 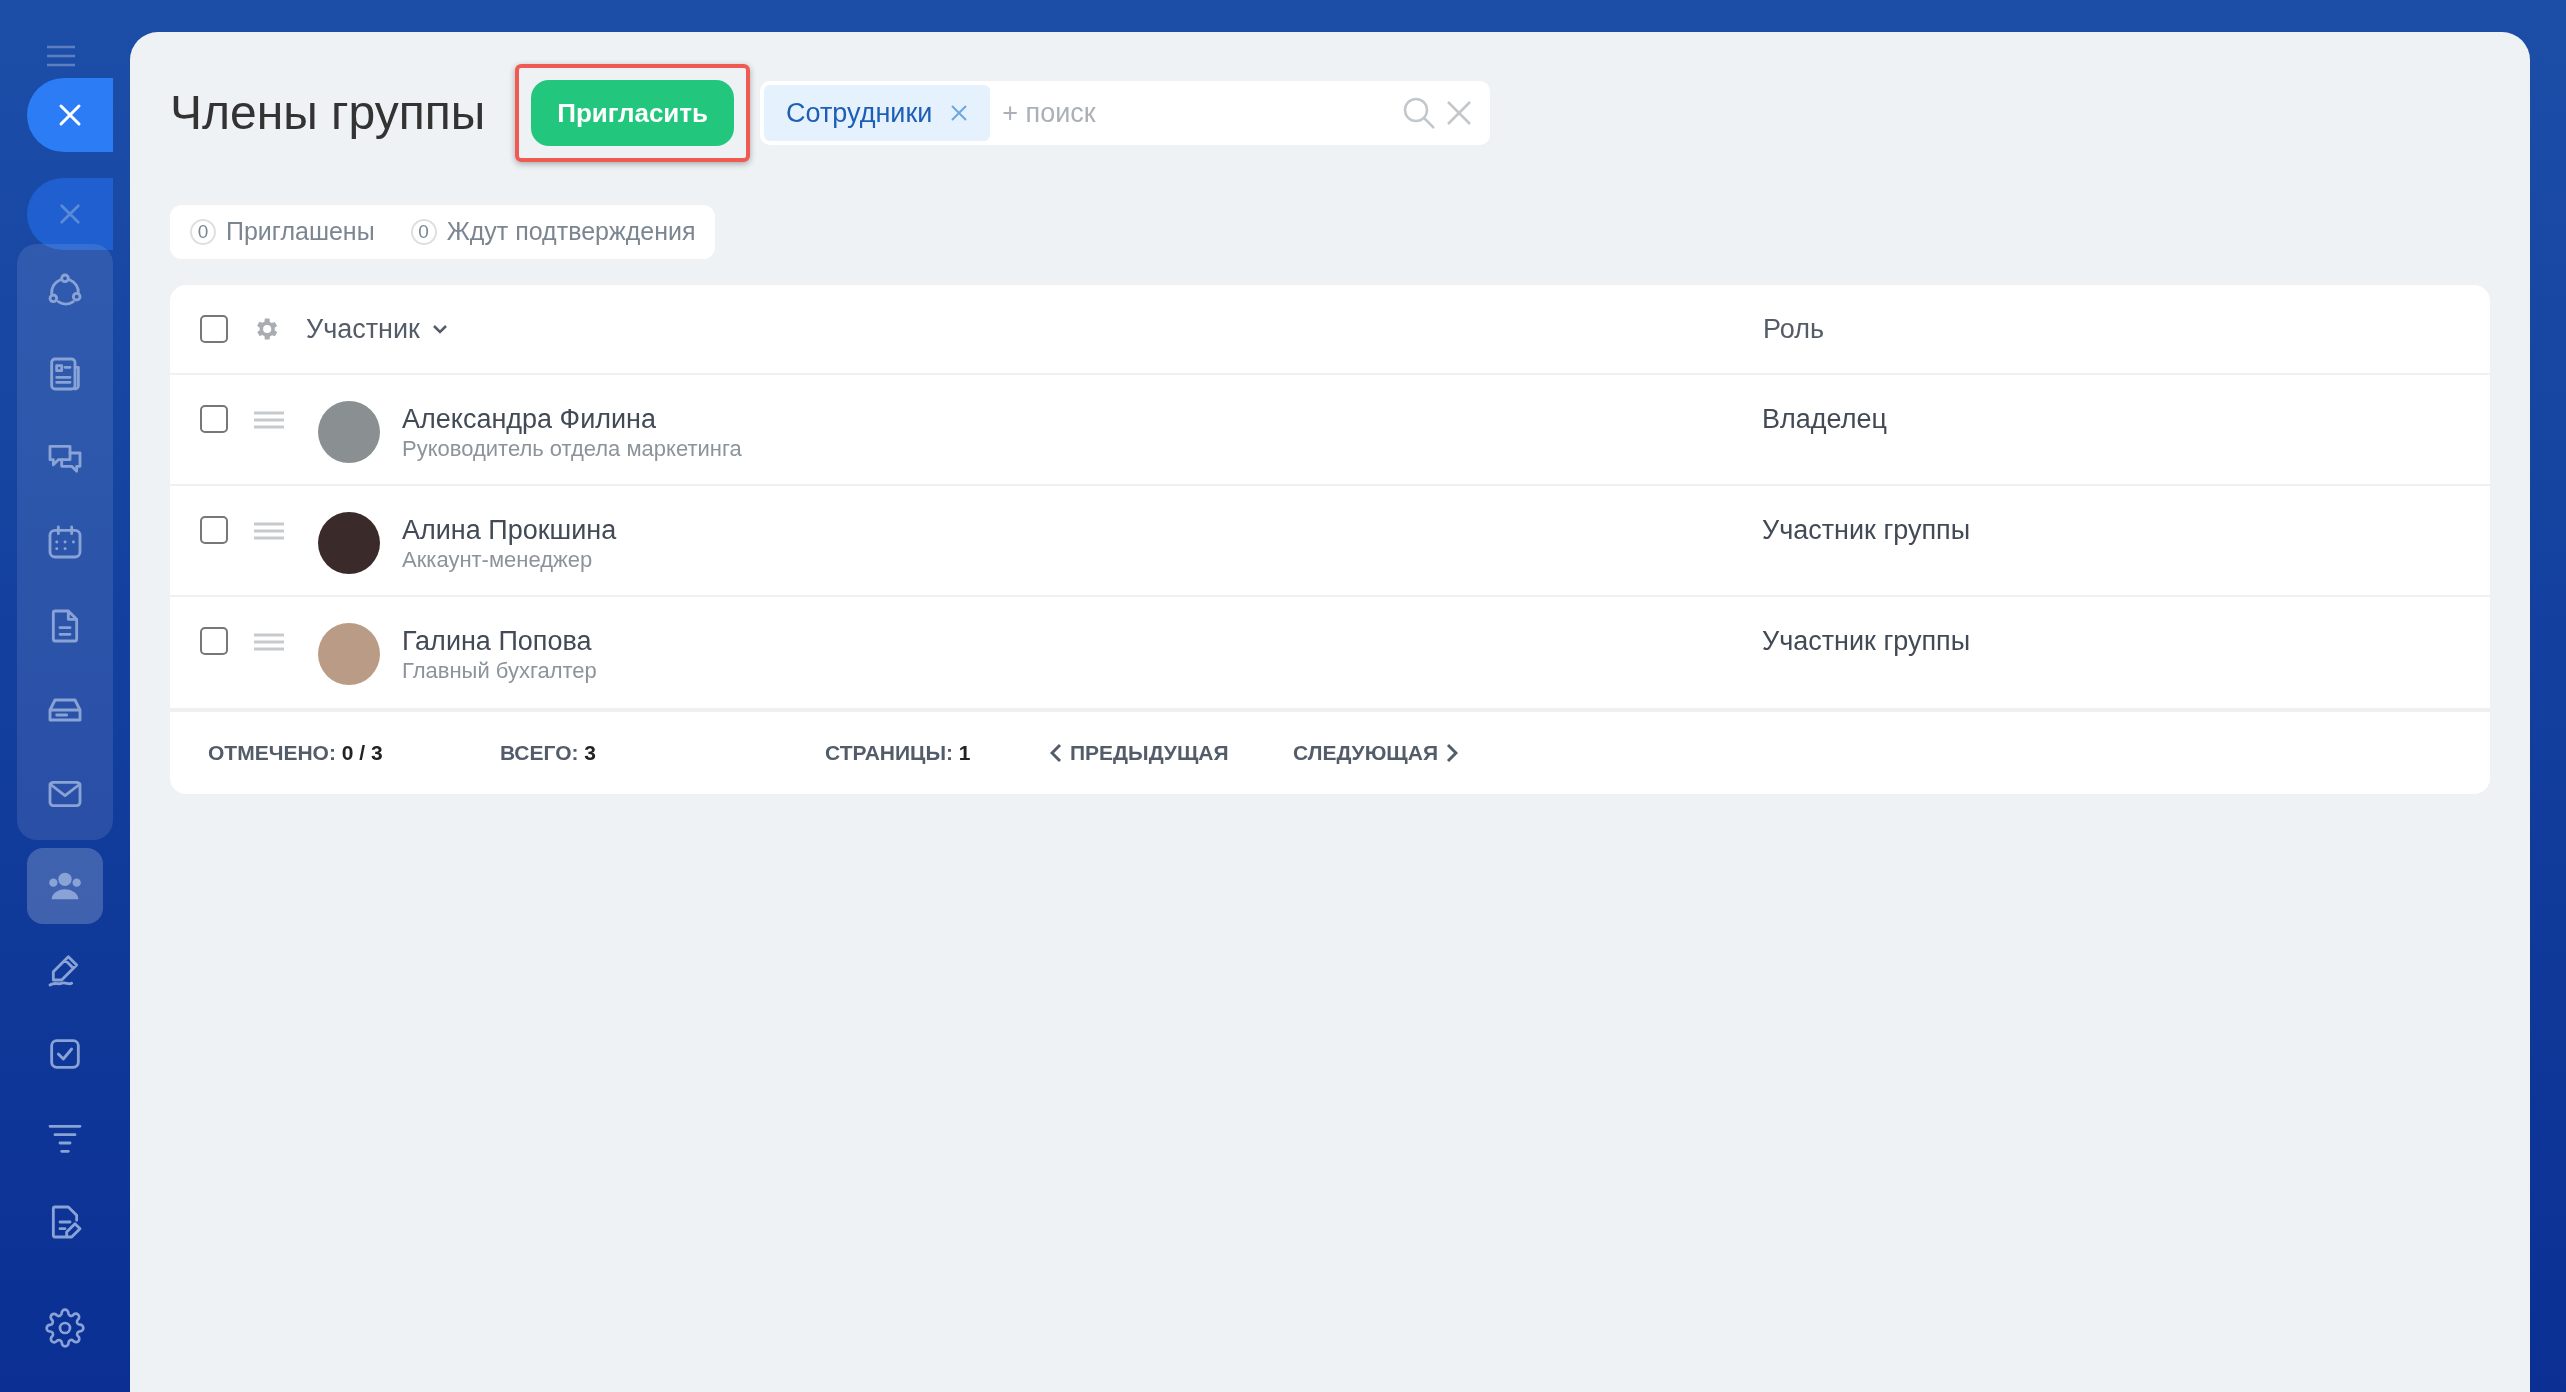 What do you see at coordinates (898, 753) in the screenshot?
I see `pages-count: СТРАНИЦЫ: 1` at bounding box center [898, 753].